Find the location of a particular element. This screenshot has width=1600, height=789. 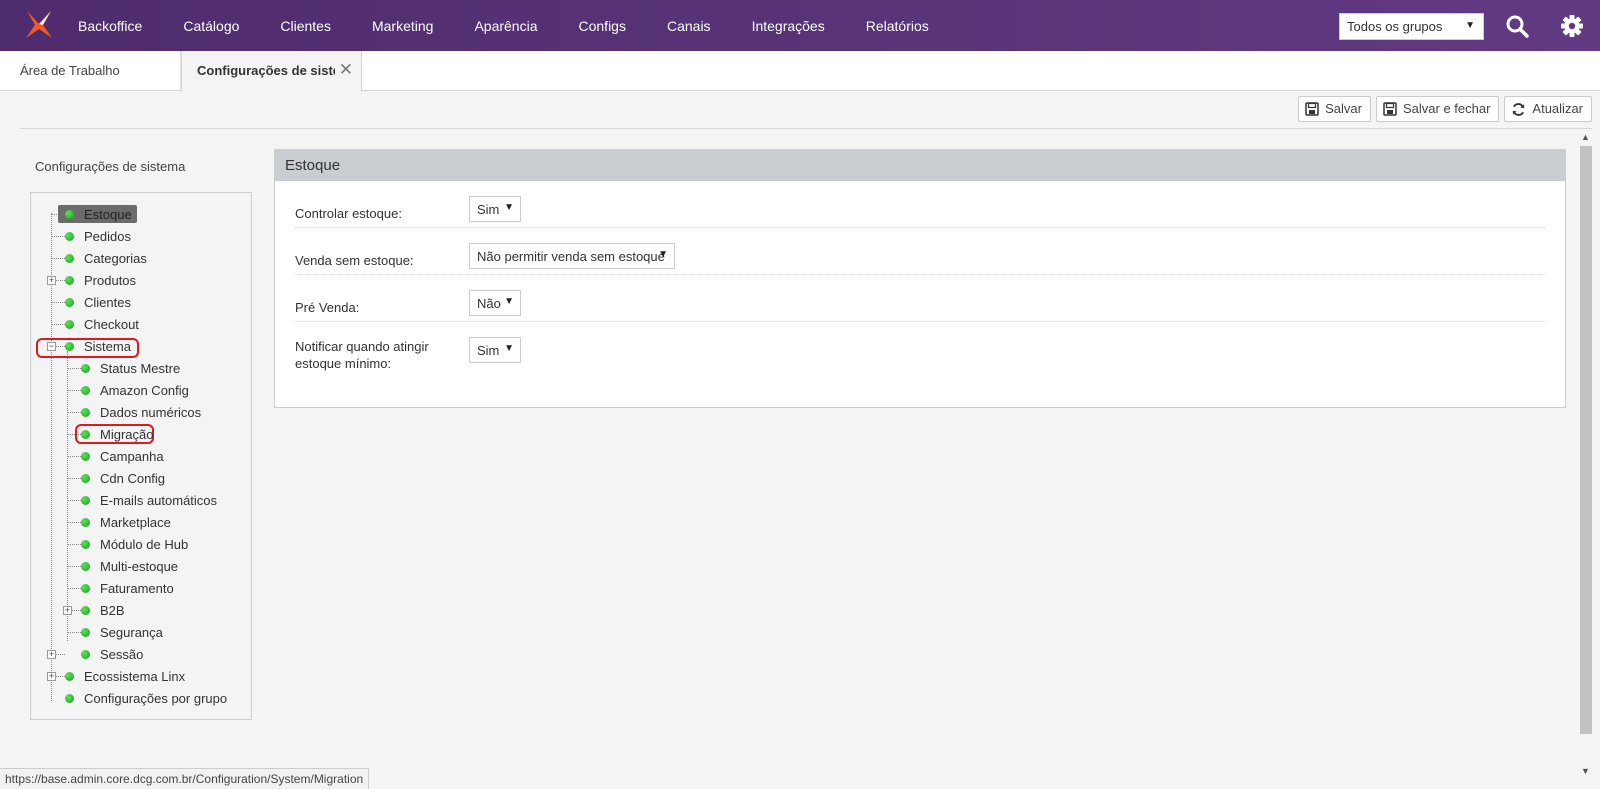

tab-area-de-trabalho: Área de Trabalho is located at coordinates (90, 71).